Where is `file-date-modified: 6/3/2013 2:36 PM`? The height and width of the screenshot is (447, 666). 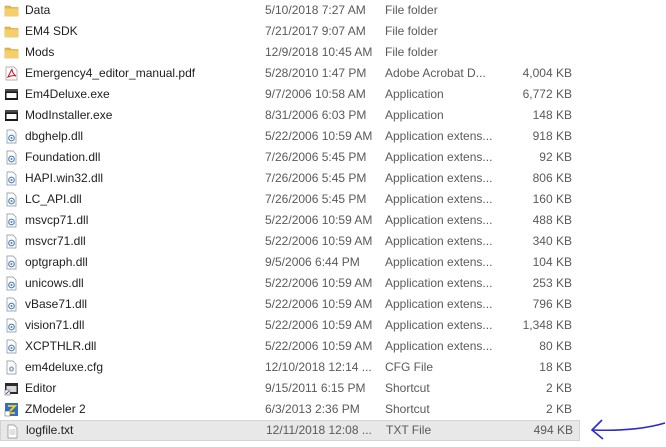
file-date-modified: 6/3/2013 2:36 PM is located at coordinates (312, 409).